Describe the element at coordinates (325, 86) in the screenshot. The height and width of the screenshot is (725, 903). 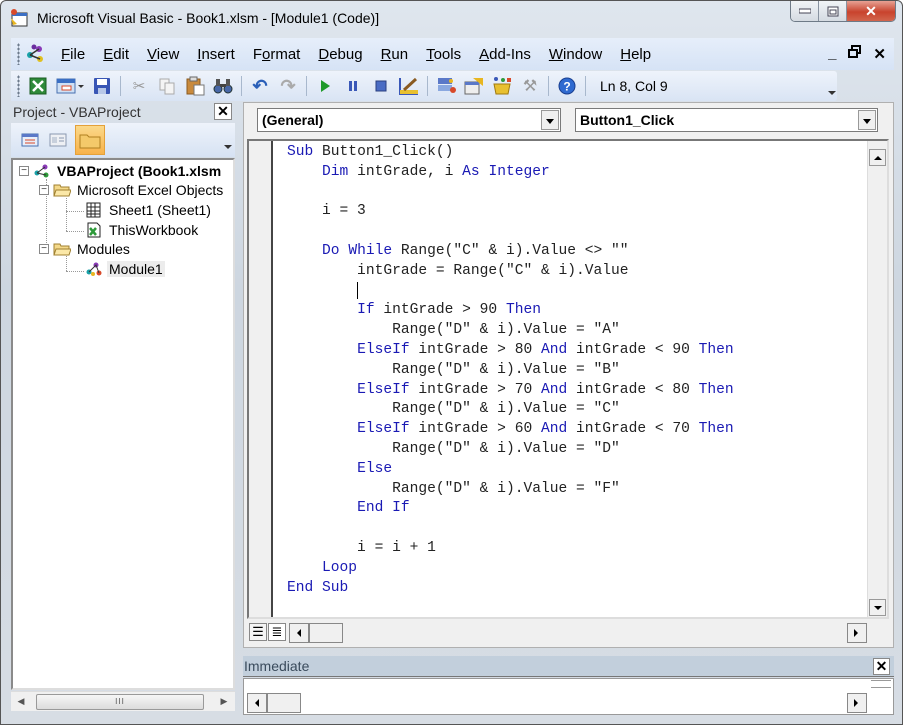
I see `run-icon` at that location.